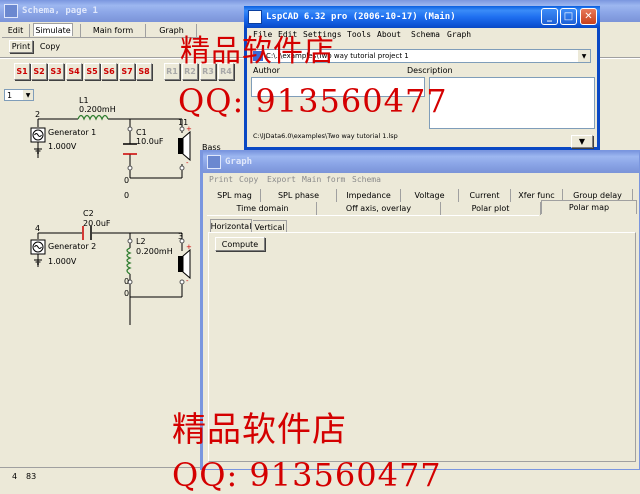 The image size is (640, 494). Describe the element at coordinates (421, 162) in the screenshot. I see `graph-titlebar: Graph` at that location.